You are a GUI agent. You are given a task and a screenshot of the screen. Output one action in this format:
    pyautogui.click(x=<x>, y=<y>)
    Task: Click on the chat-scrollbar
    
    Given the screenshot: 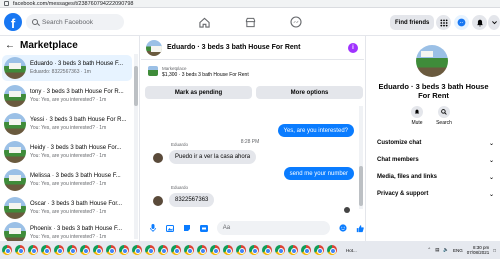 What is the action you would take?
    pyautogui.click(x=361, y=157)
    